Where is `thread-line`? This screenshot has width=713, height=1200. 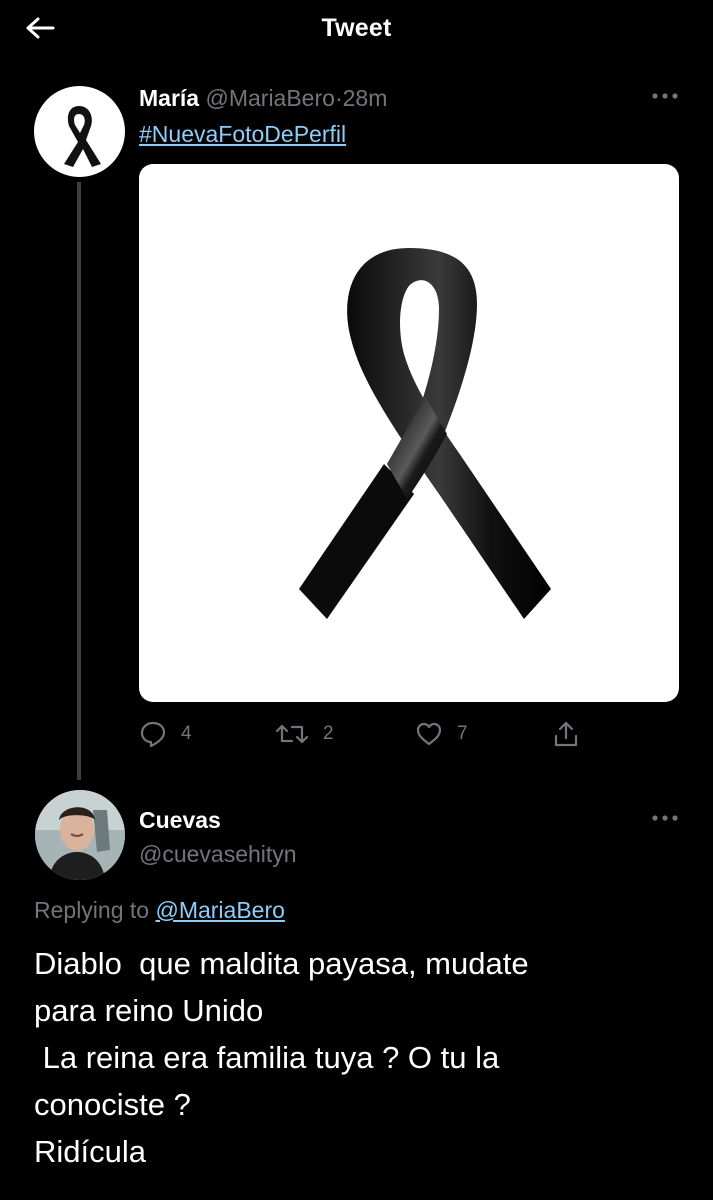
thread-line is located at coordinates (79, 481).